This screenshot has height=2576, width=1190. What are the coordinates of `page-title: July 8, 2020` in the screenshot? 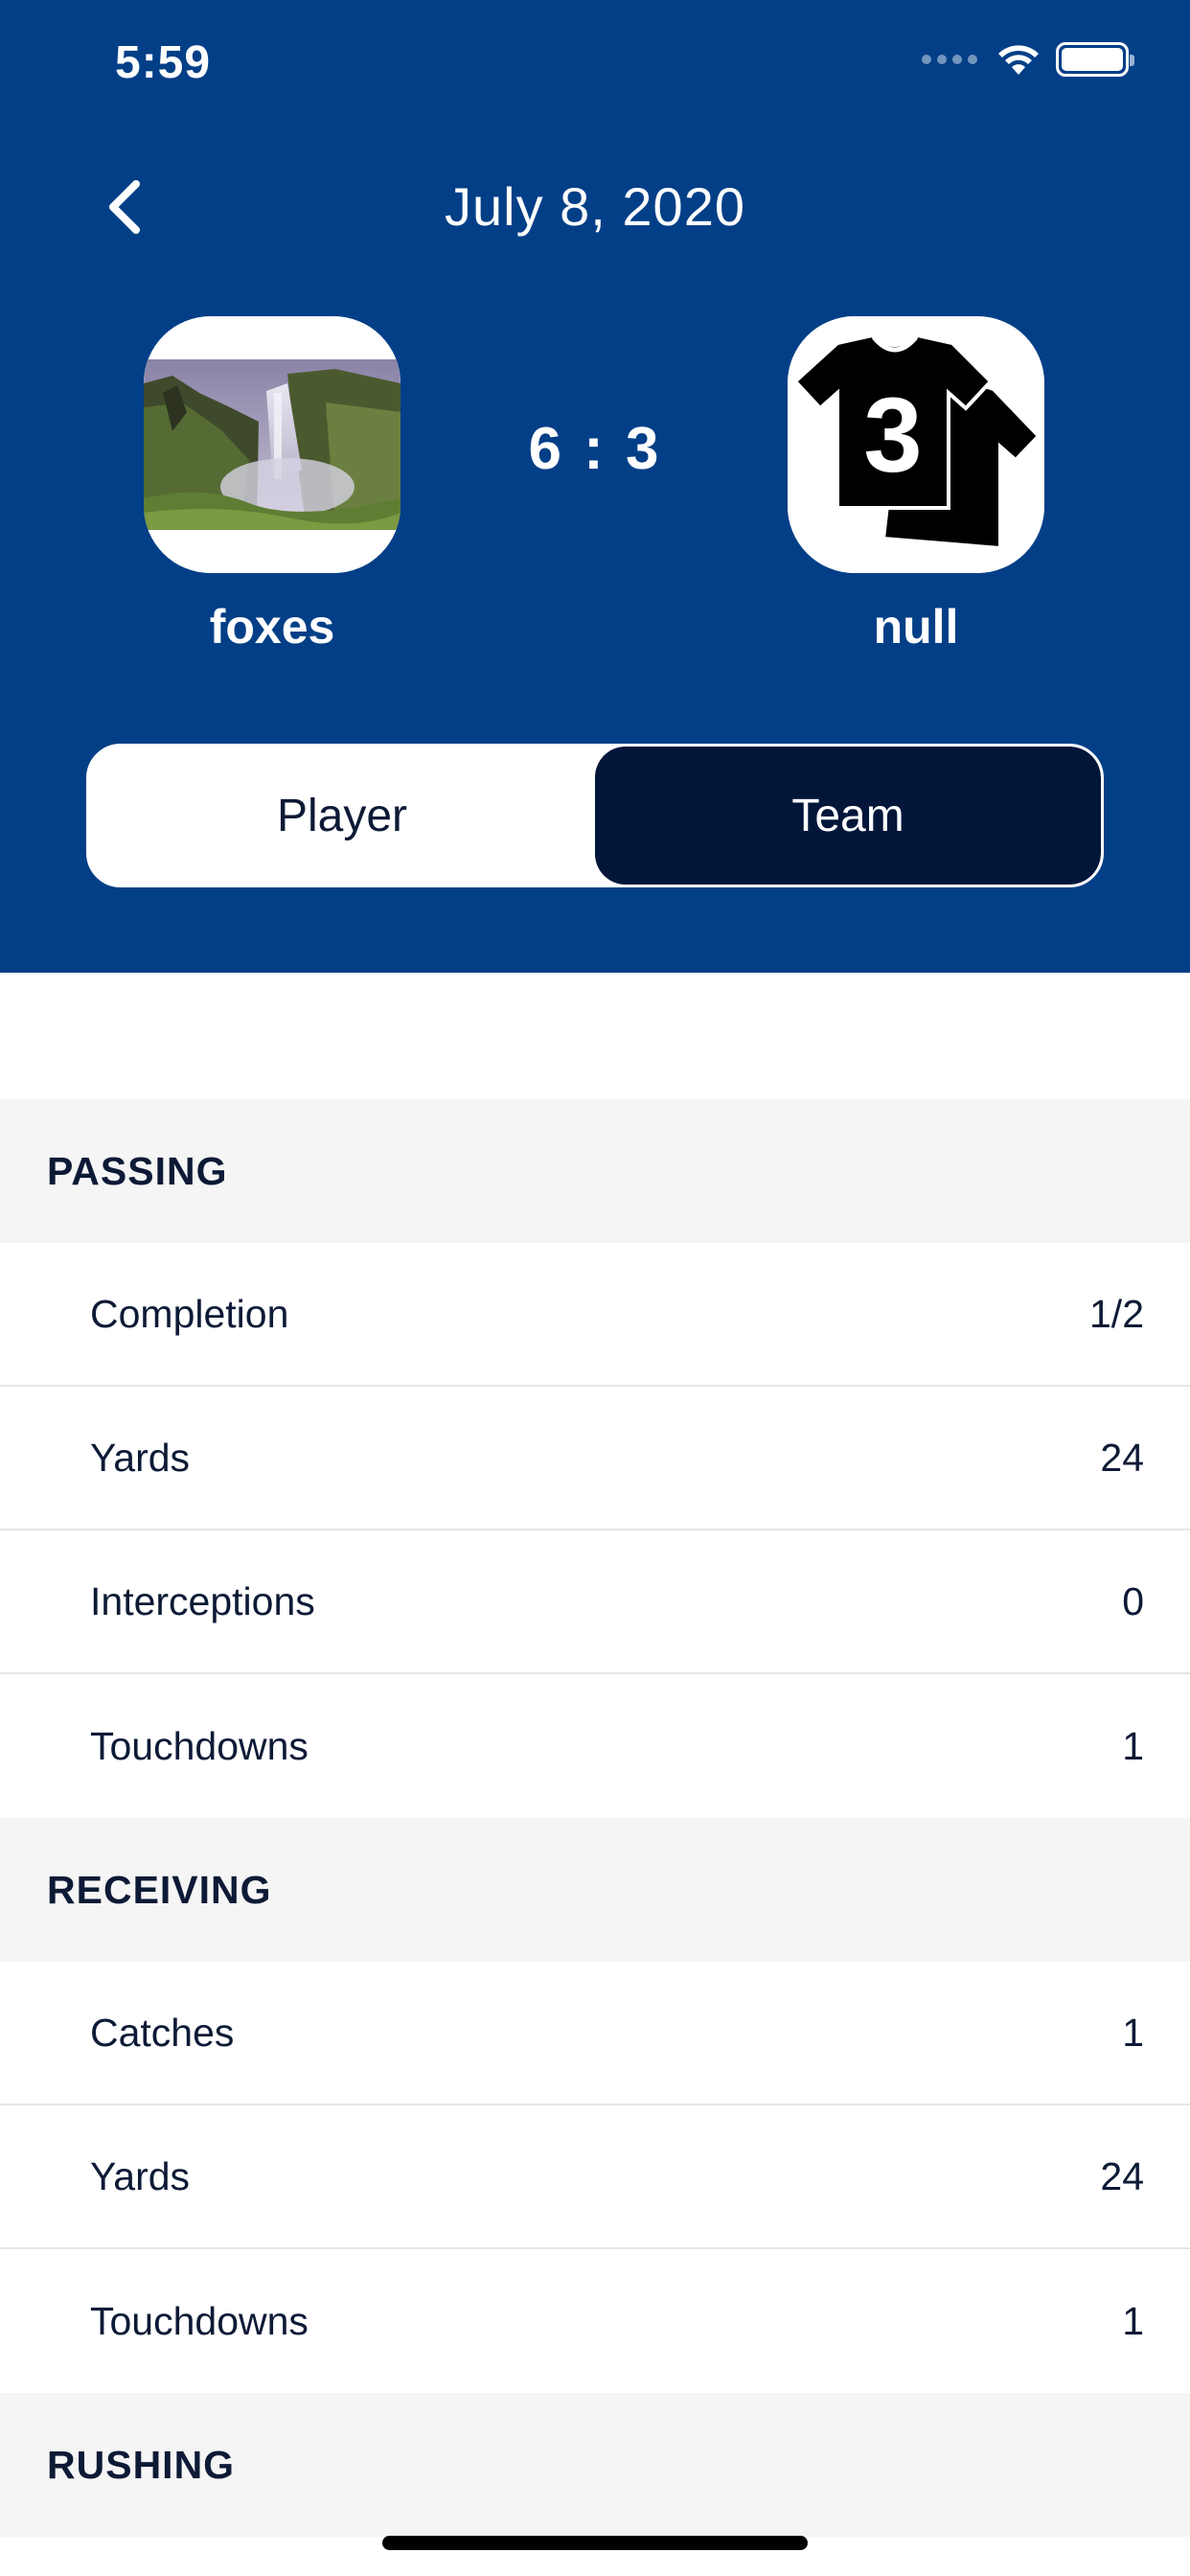 It's located at (595, 206).